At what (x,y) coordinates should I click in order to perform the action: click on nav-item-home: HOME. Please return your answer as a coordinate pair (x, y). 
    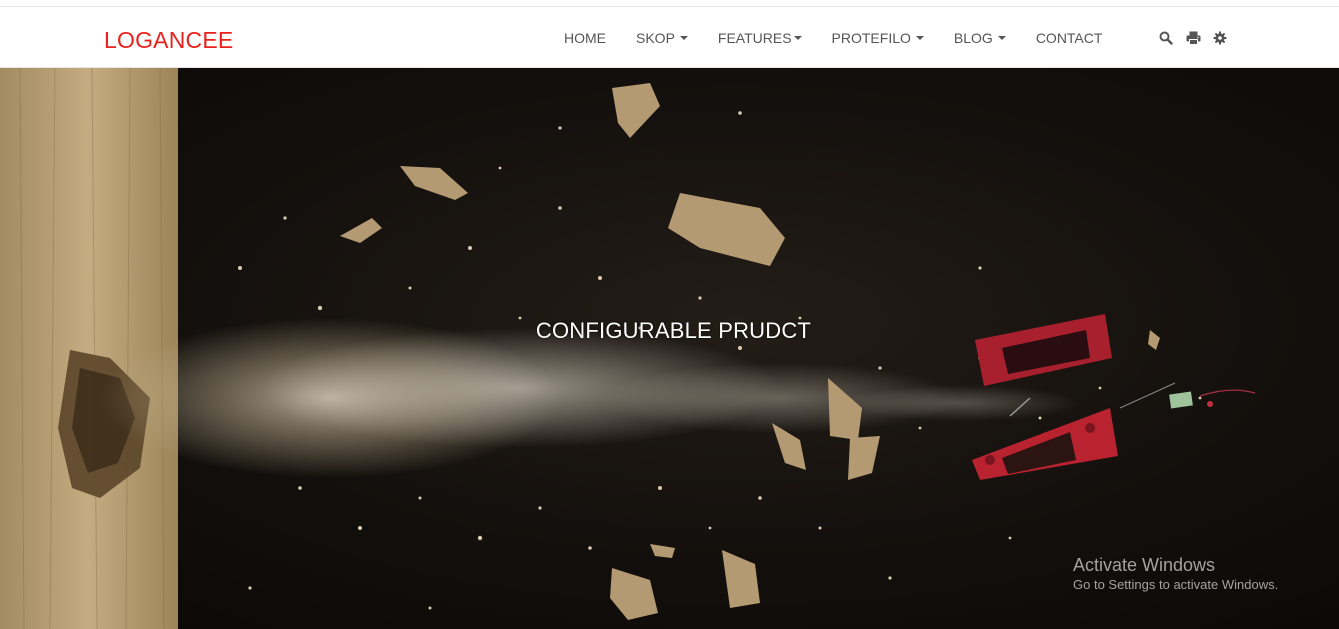
    Looking at the image, I should click on (585, 37).